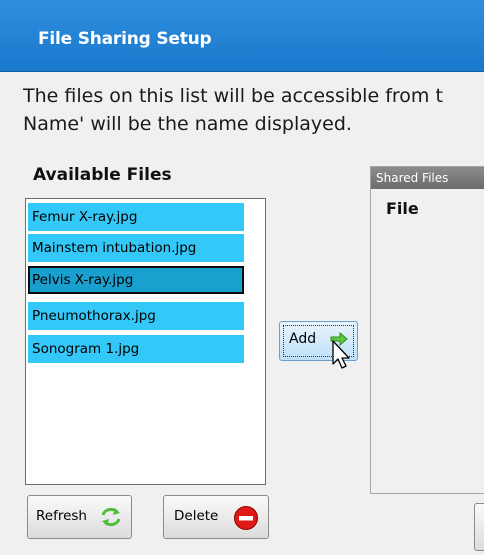  Describe the element at coordinates (341, 354) in the screenshot. I see `mouse-cursor-icon` at that location.